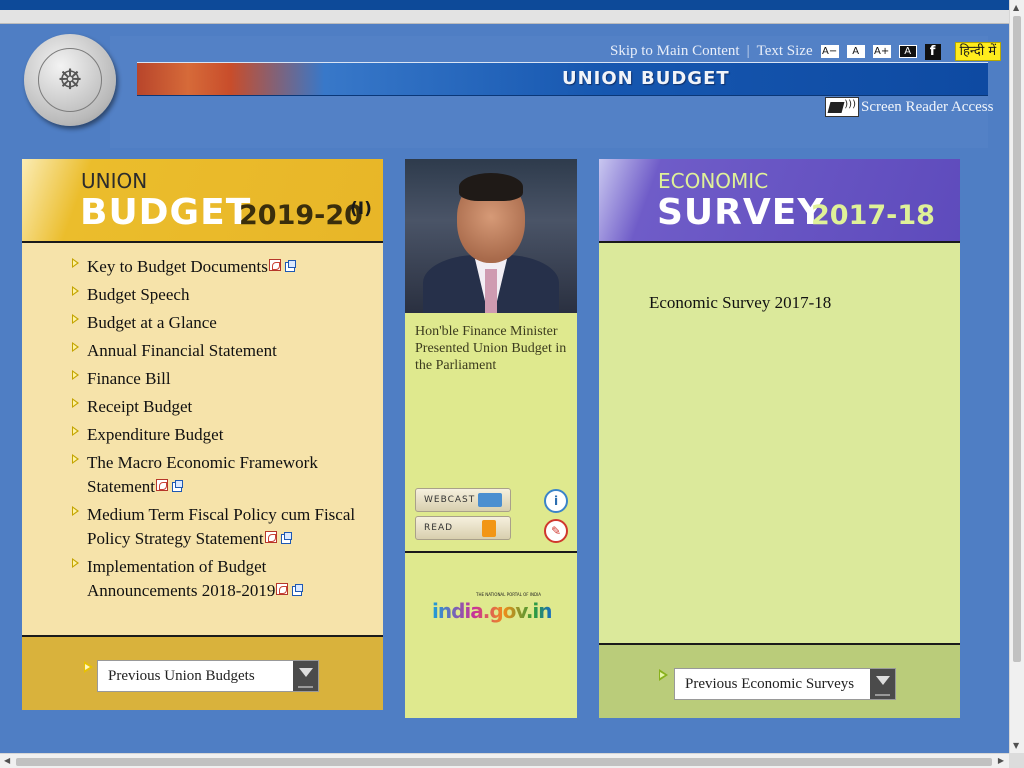  I want to click on scroll-up-icon: ▲, so click(1016, 7).